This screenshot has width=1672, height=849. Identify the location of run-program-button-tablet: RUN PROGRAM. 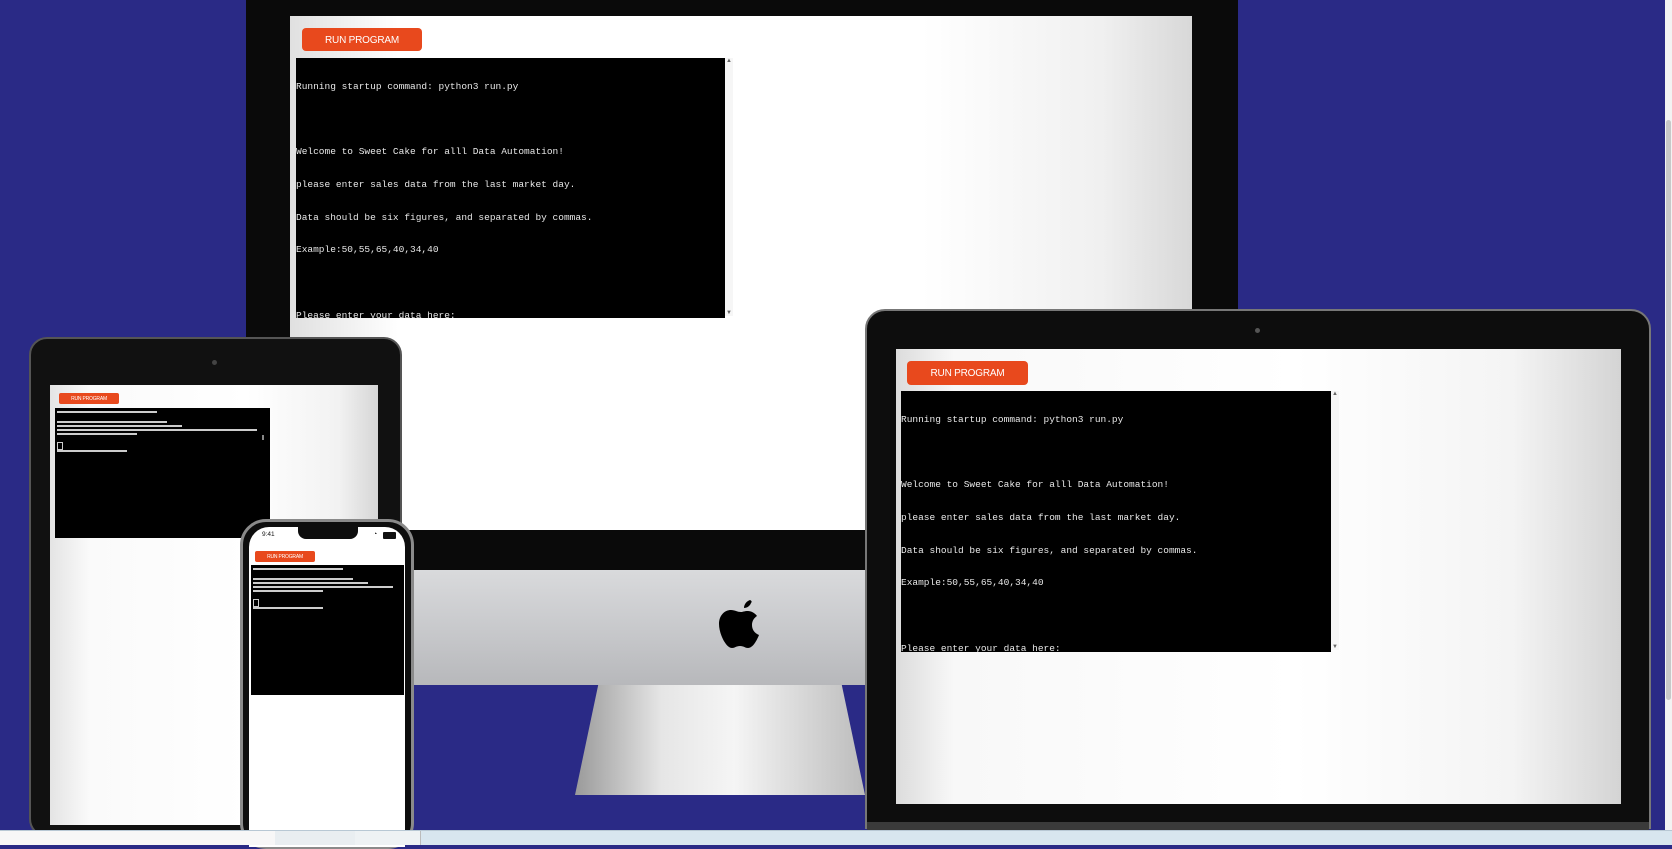
(89, 398).